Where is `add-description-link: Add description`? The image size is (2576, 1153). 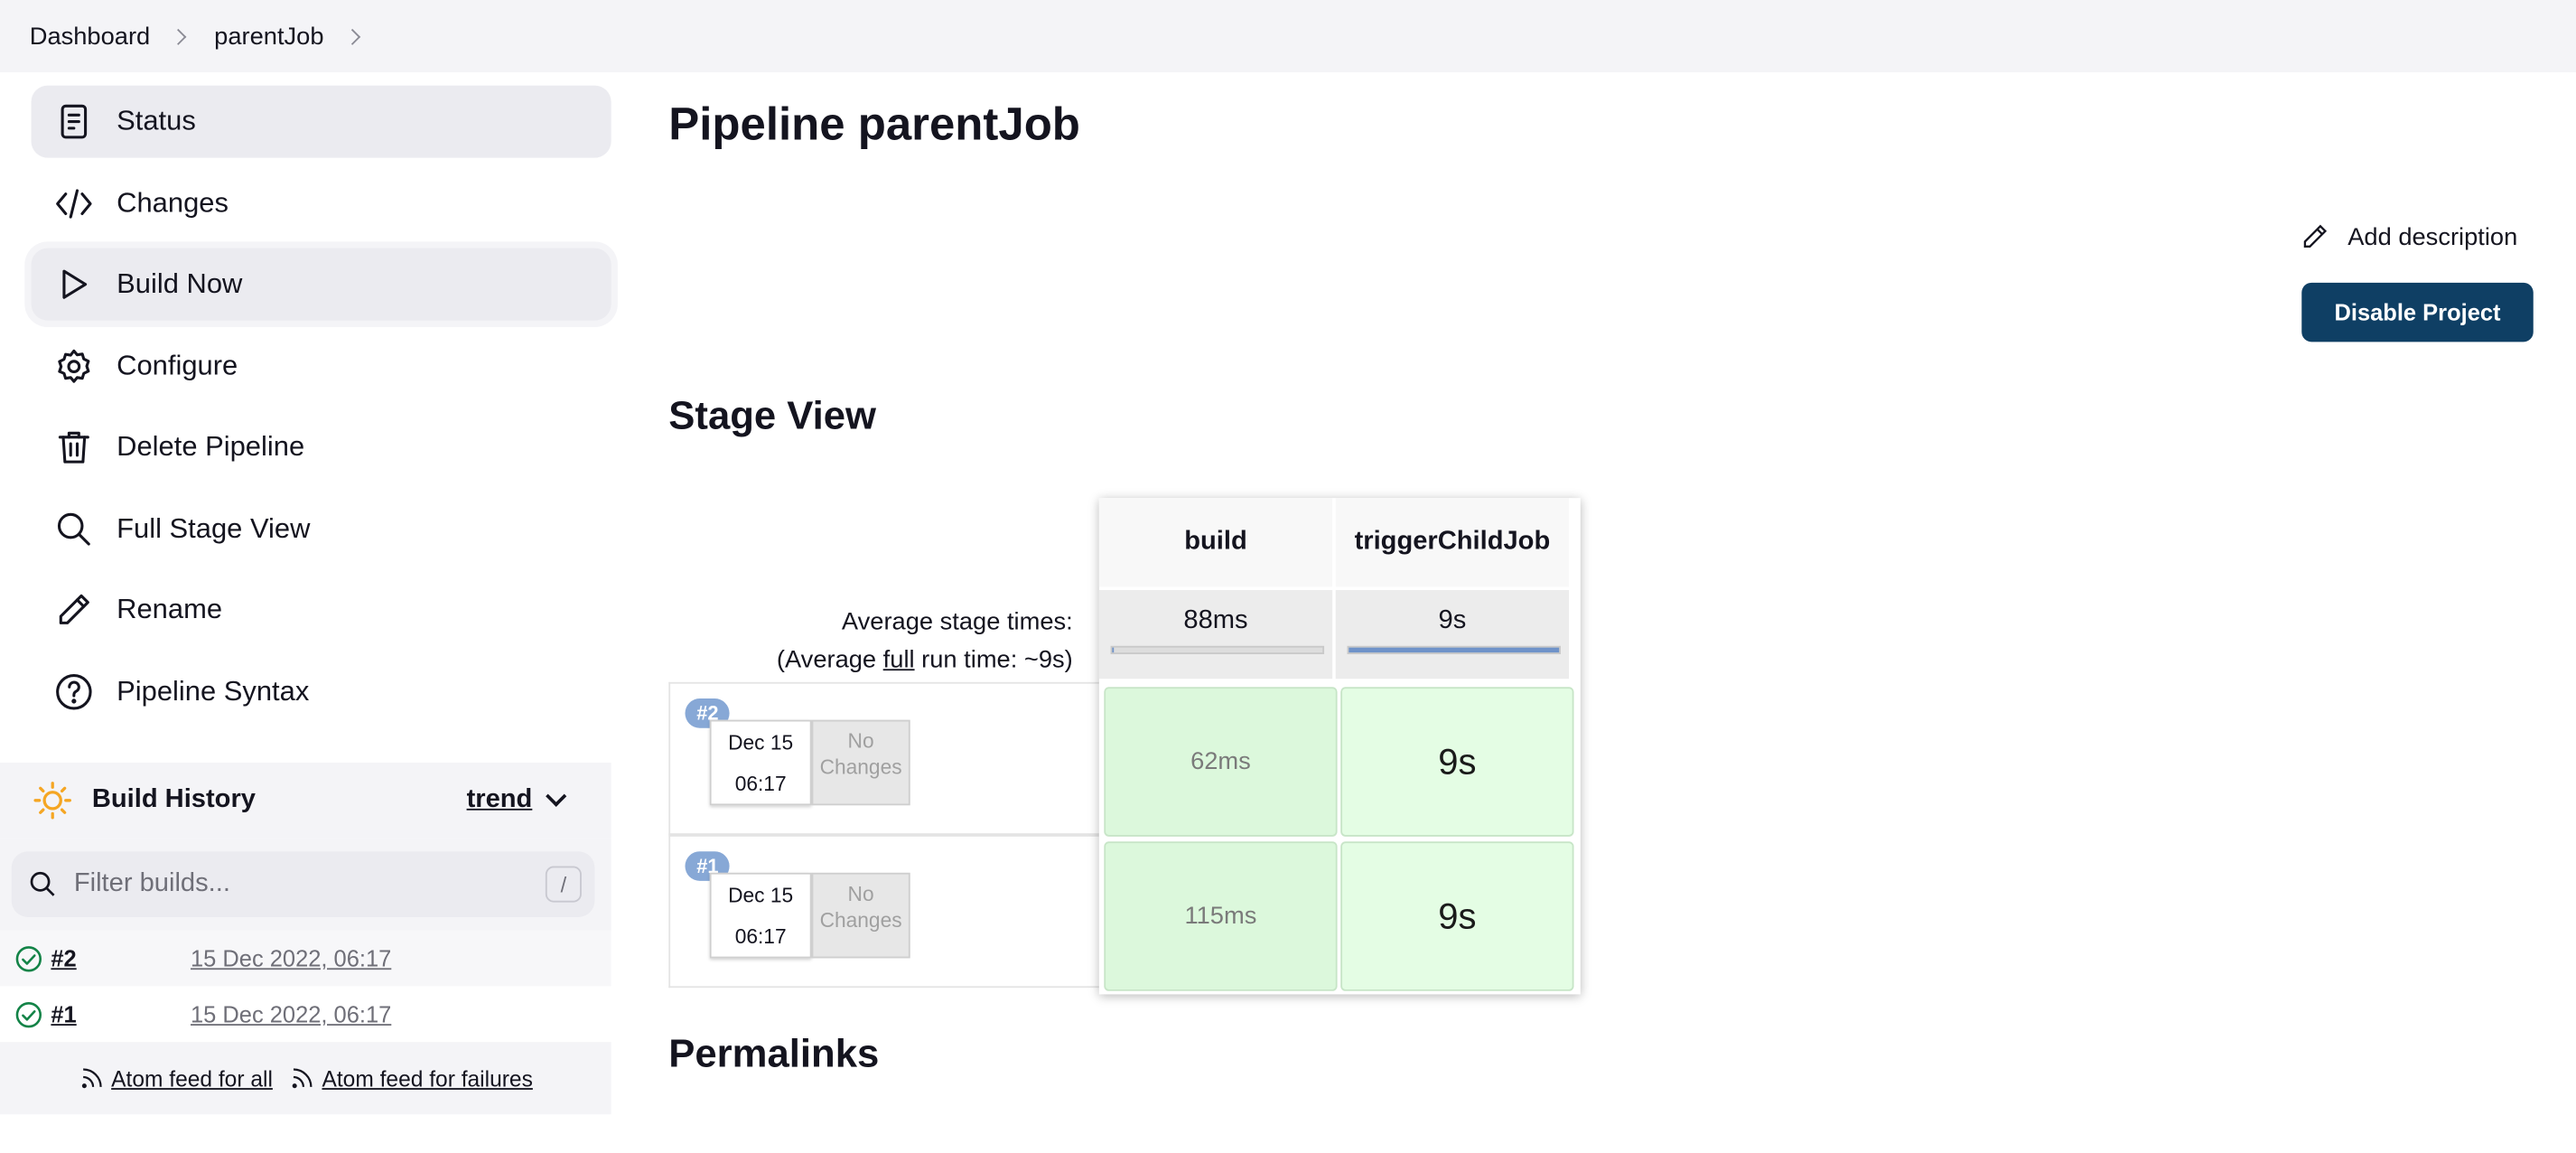 add-description-link: Add description is located at coordinates (2408, 237).